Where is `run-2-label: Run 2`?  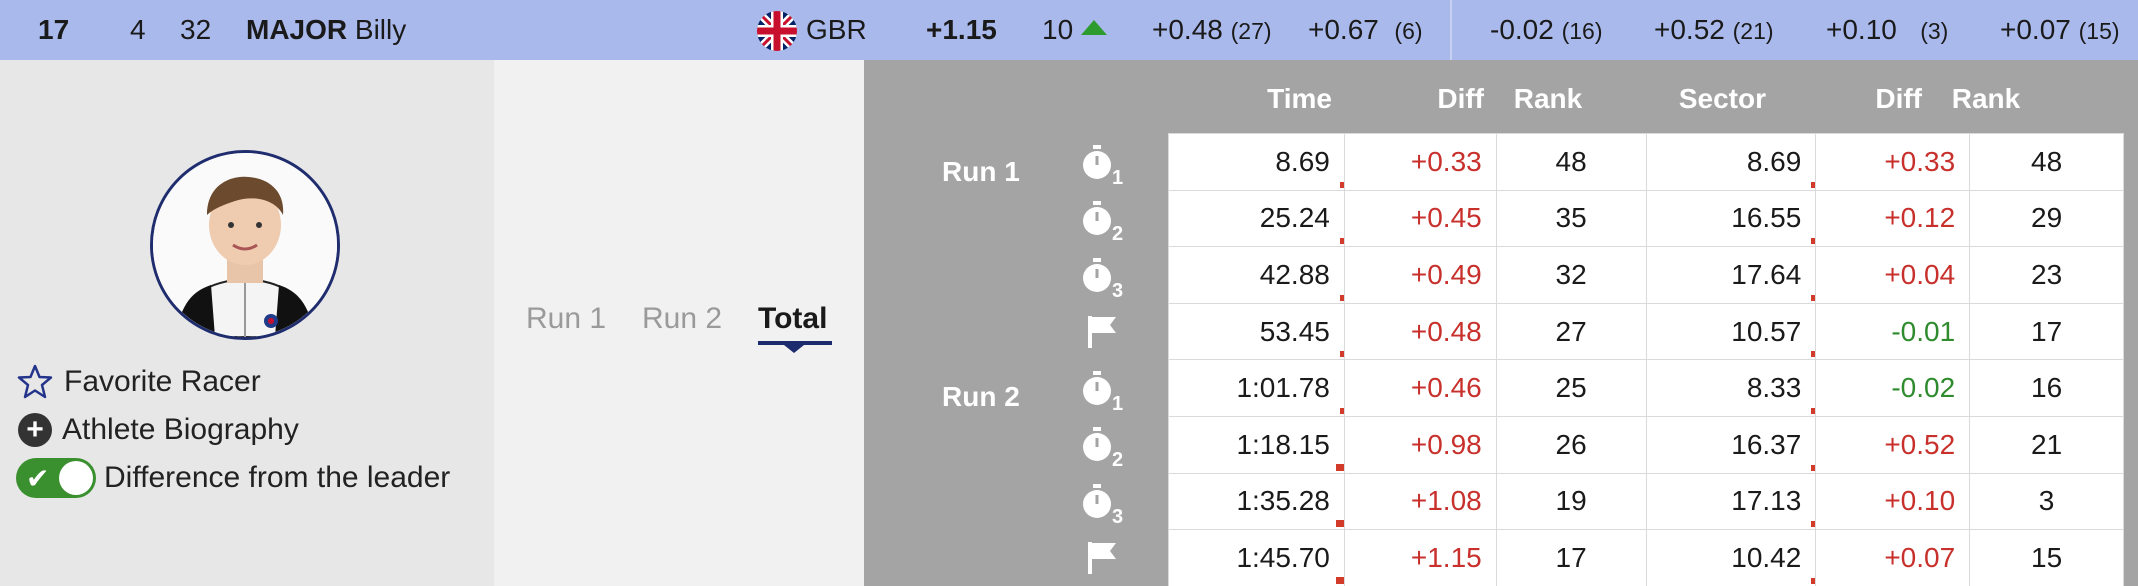
run-2-label: Run 2 is located at coordinates (981, 396).